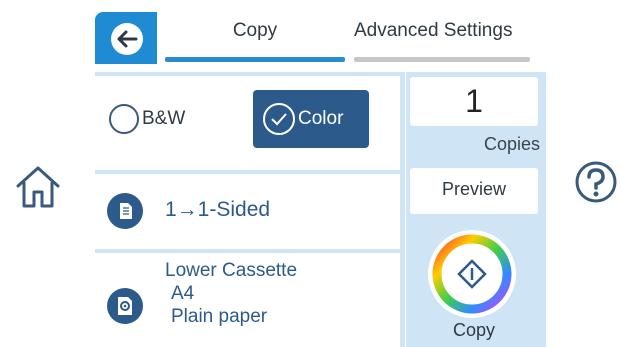 This screenshot has width=621, height=347. I want to click on document-icon, so click(125, 211).